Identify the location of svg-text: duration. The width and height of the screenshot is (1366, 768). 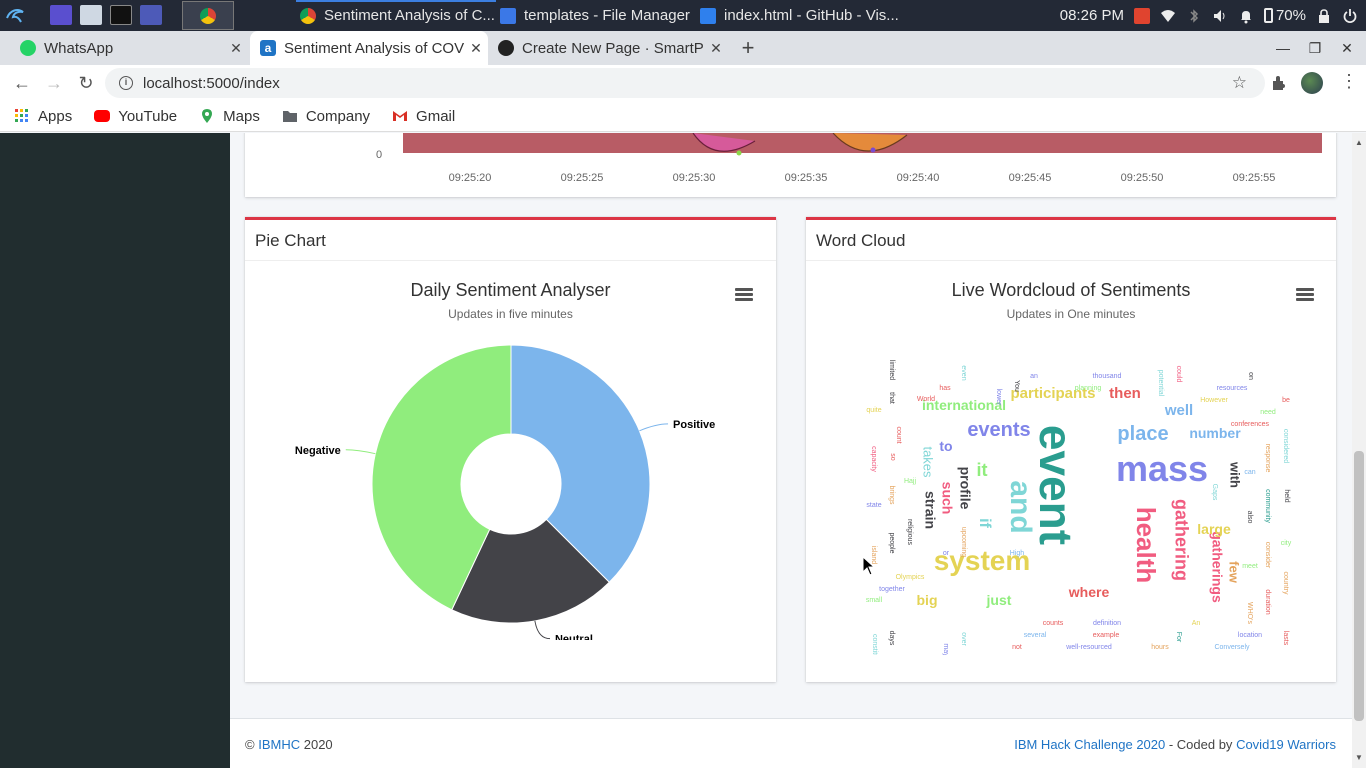
(1267, 601).